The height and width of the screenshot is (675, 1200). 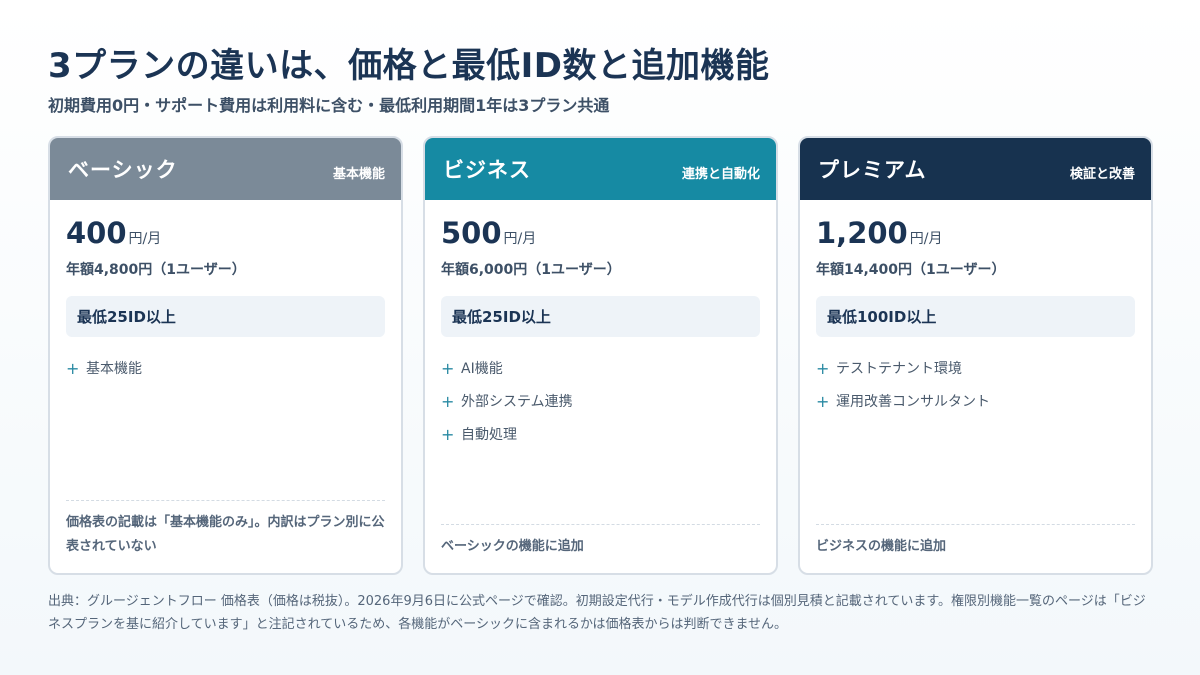 I want to click on min-id-box: 最低100ID以上, so click(x=975, y=316).